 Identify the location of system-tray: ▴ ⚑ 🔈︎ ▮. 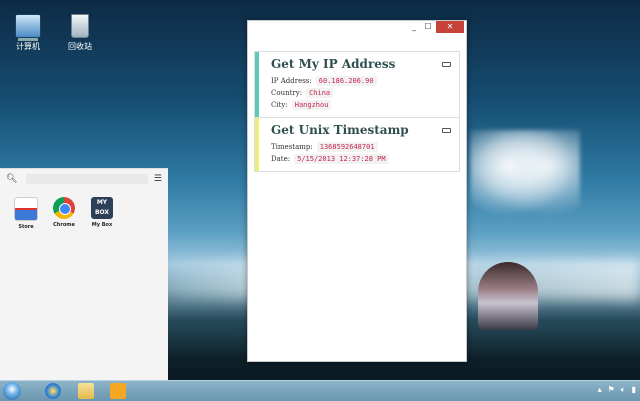
(617, 390).